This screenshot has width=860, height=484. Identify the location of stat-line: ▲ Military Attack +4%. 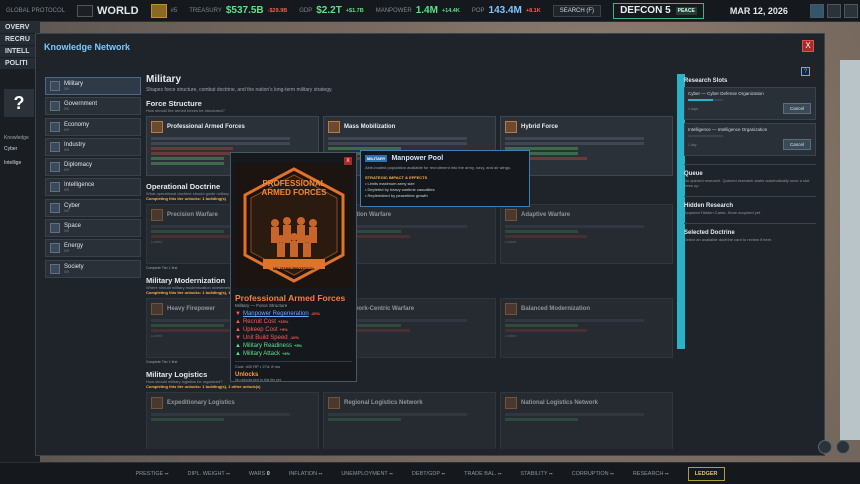
(293, 354).